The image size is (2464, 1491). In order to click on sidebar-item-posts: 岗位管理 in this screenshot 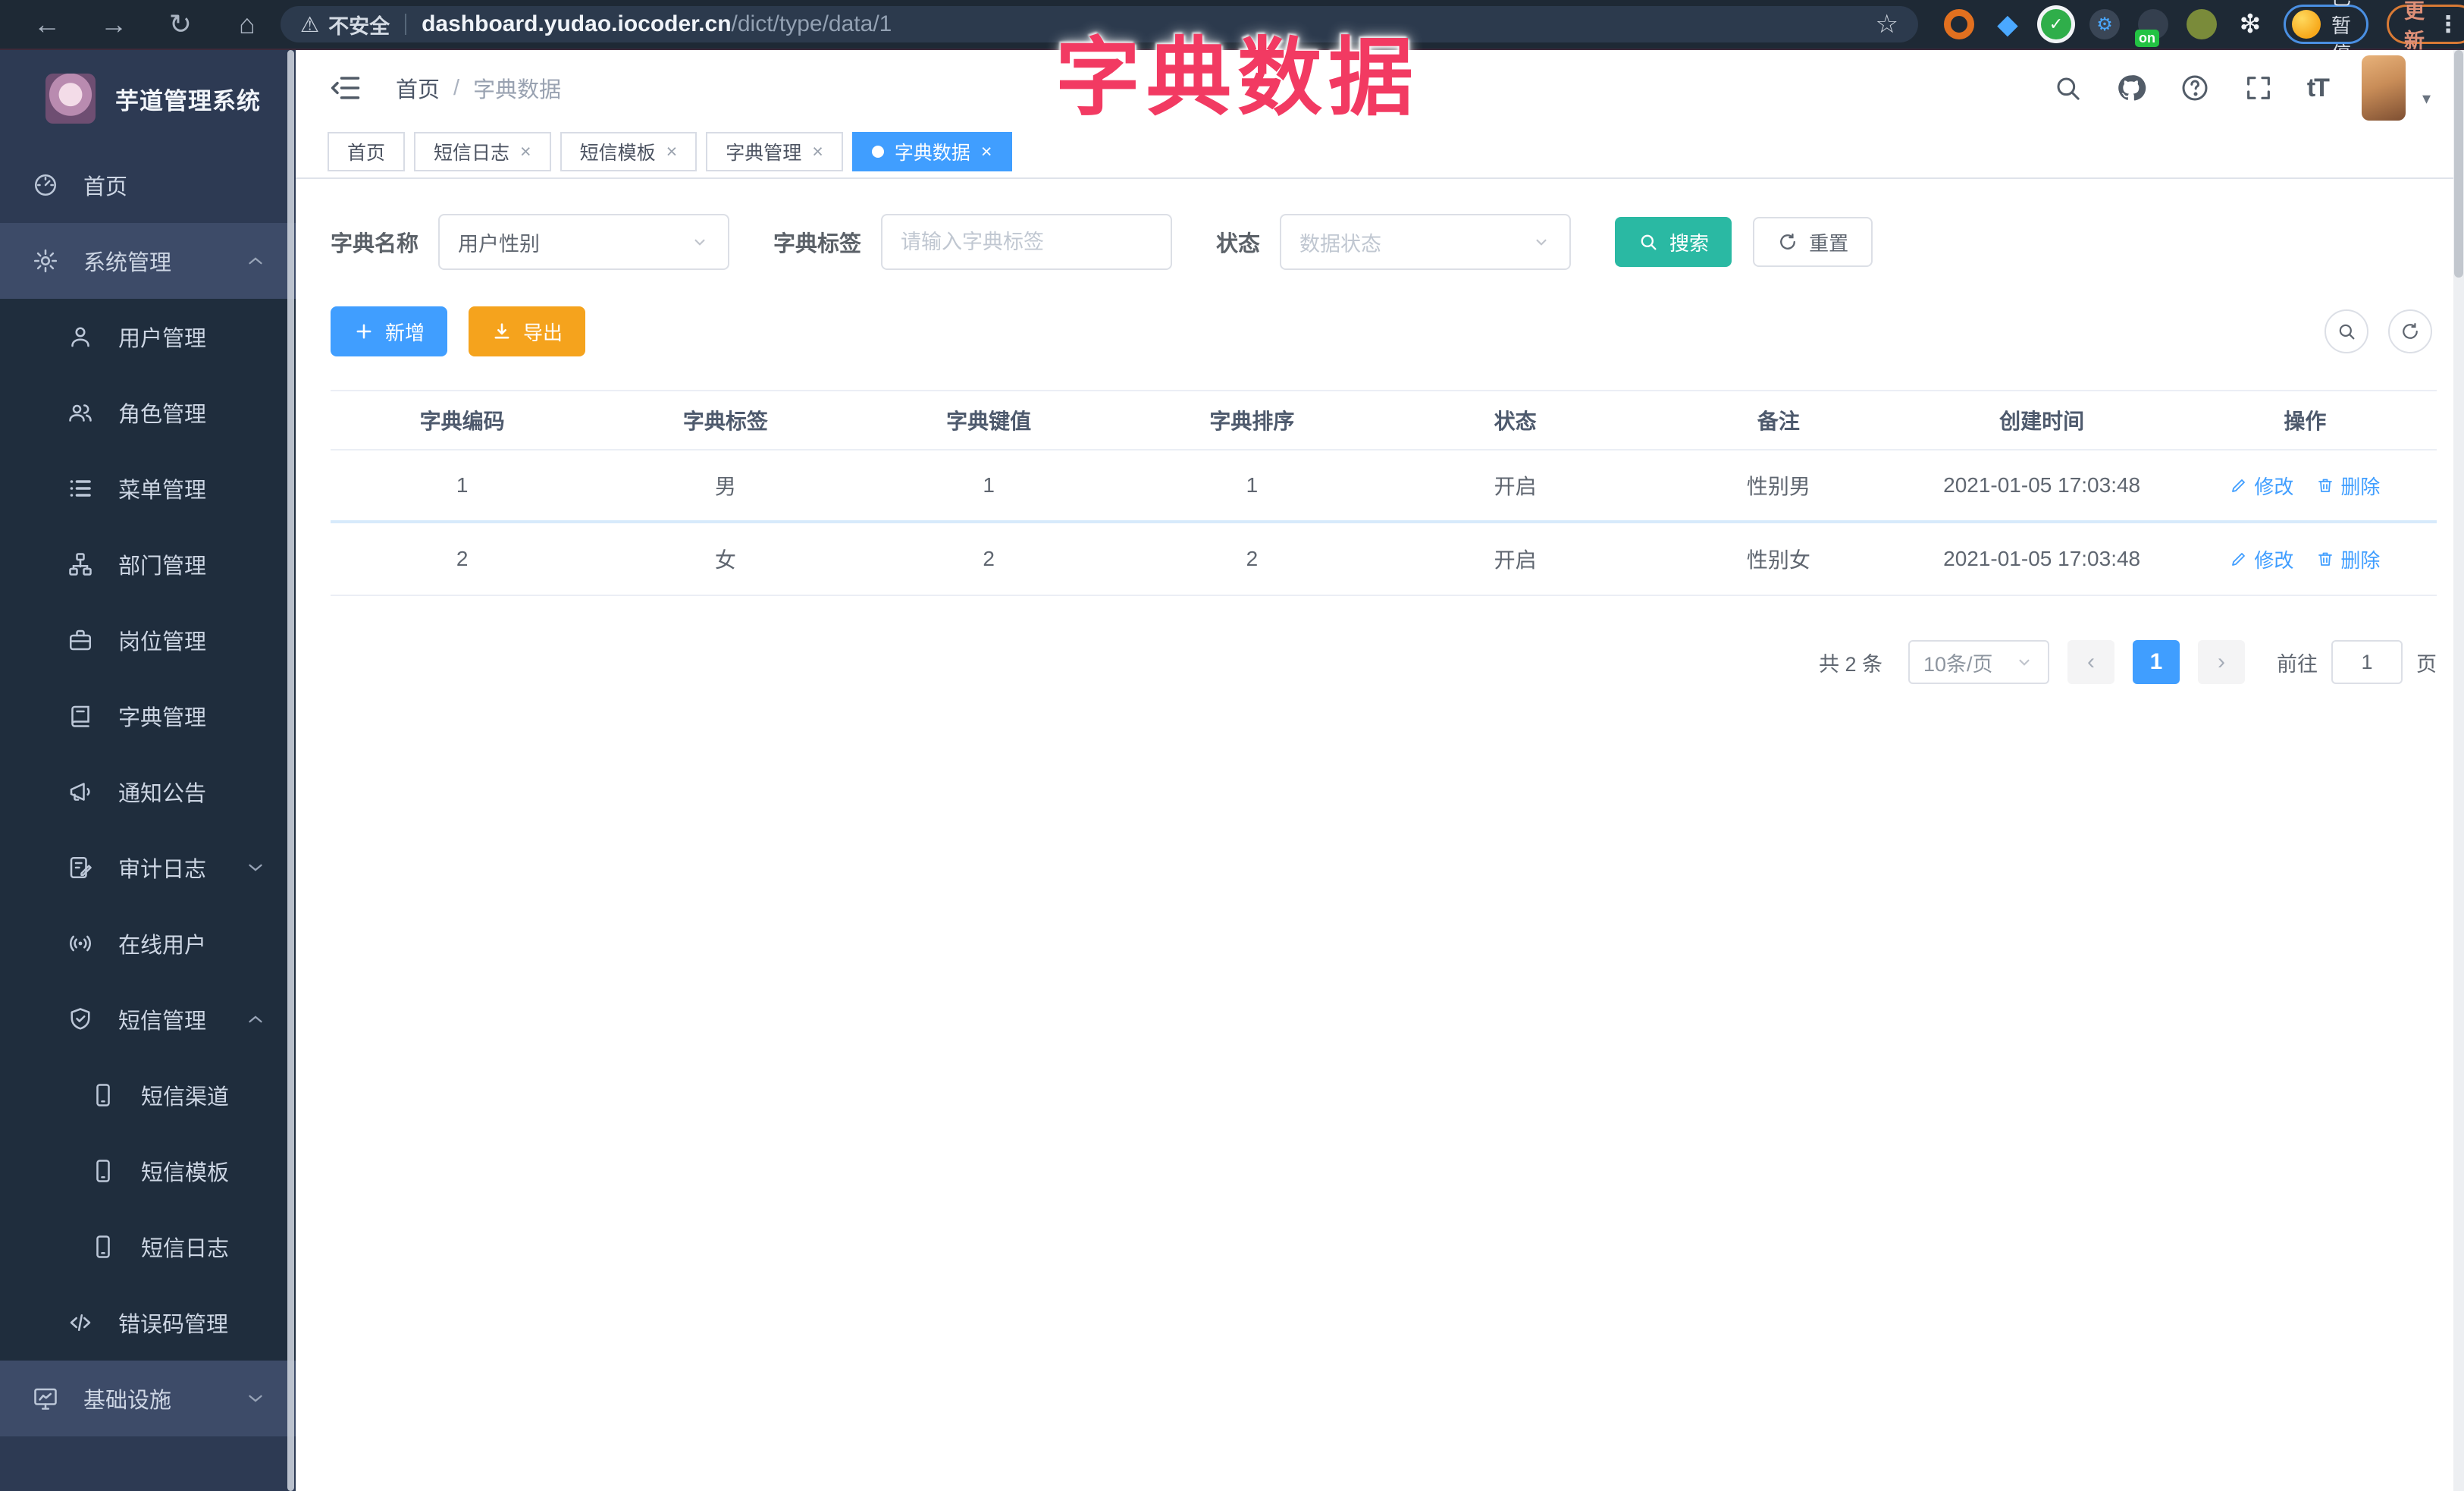, I will do `click(148, 640)`.